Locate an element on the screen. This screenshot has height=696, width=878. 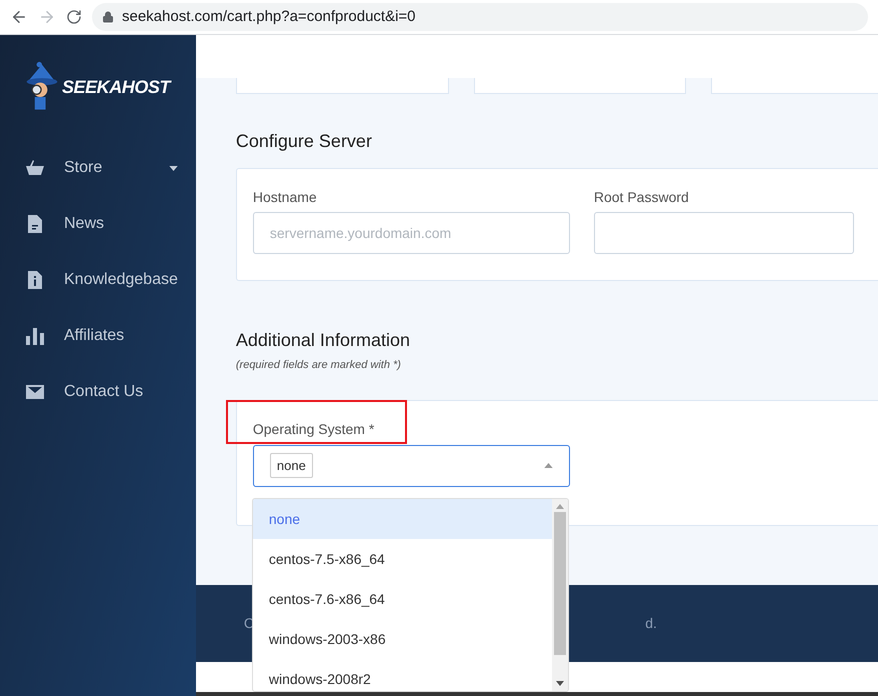
sidebar-item: News is located at coordinates (98, 224).